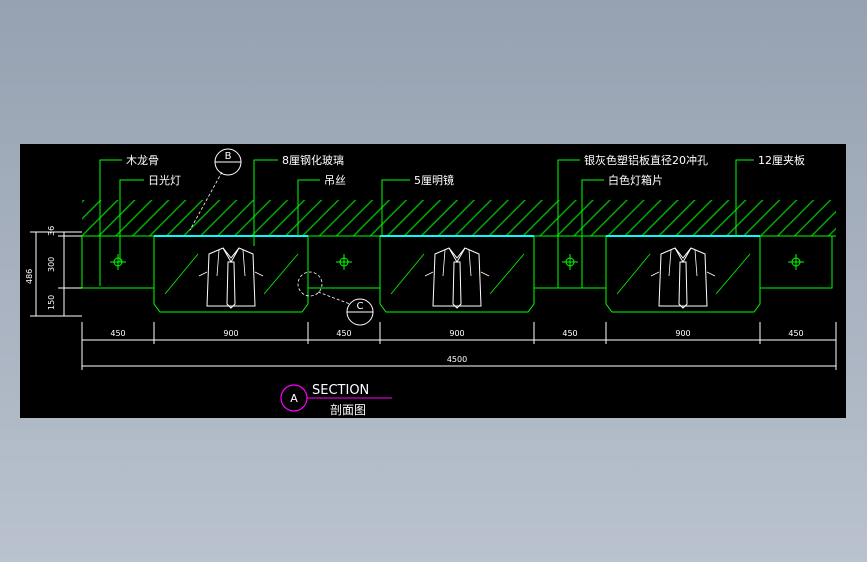 Image resolution: width=867 pixels, height=562 pixels. What do you see at coordinates (682, 333) in the screenshot?
I see `dim-bay-6: 900` at bounding box center [682, 333].